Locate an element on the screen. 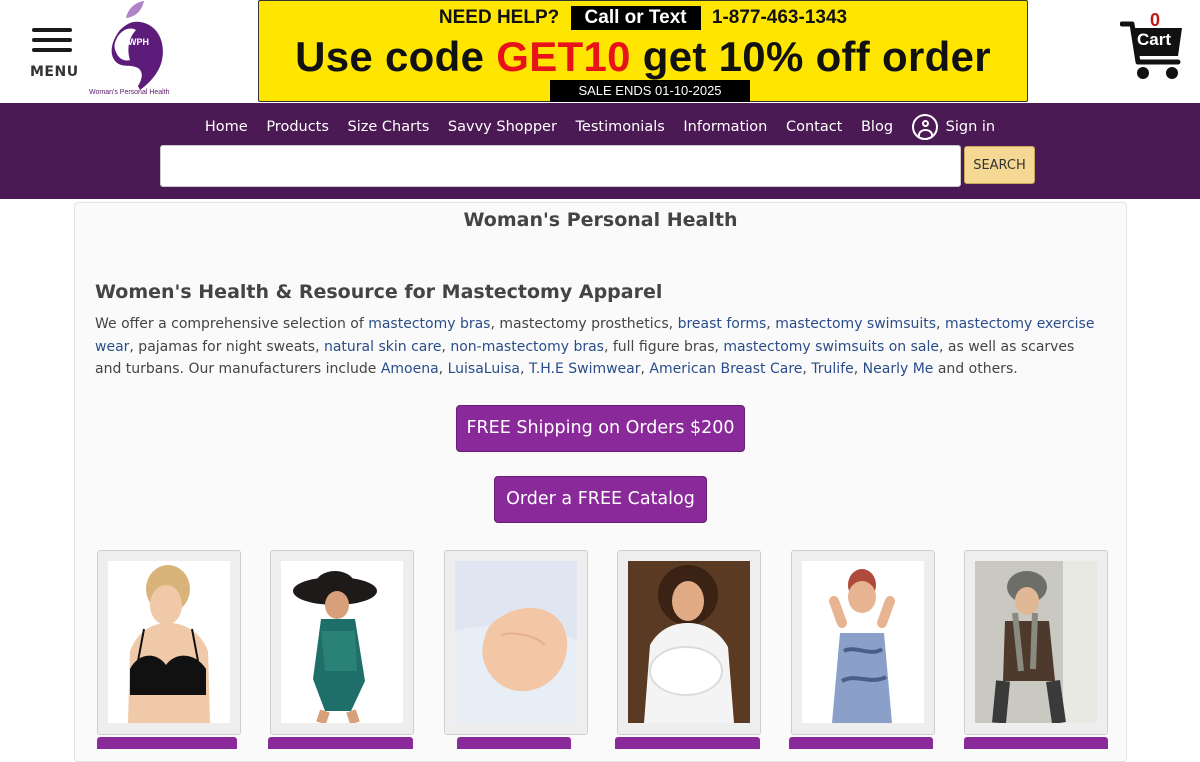 This screenshot has height=762, width=1200. promo-need-help: NEED HELP? is located at coordinates (499, 17).